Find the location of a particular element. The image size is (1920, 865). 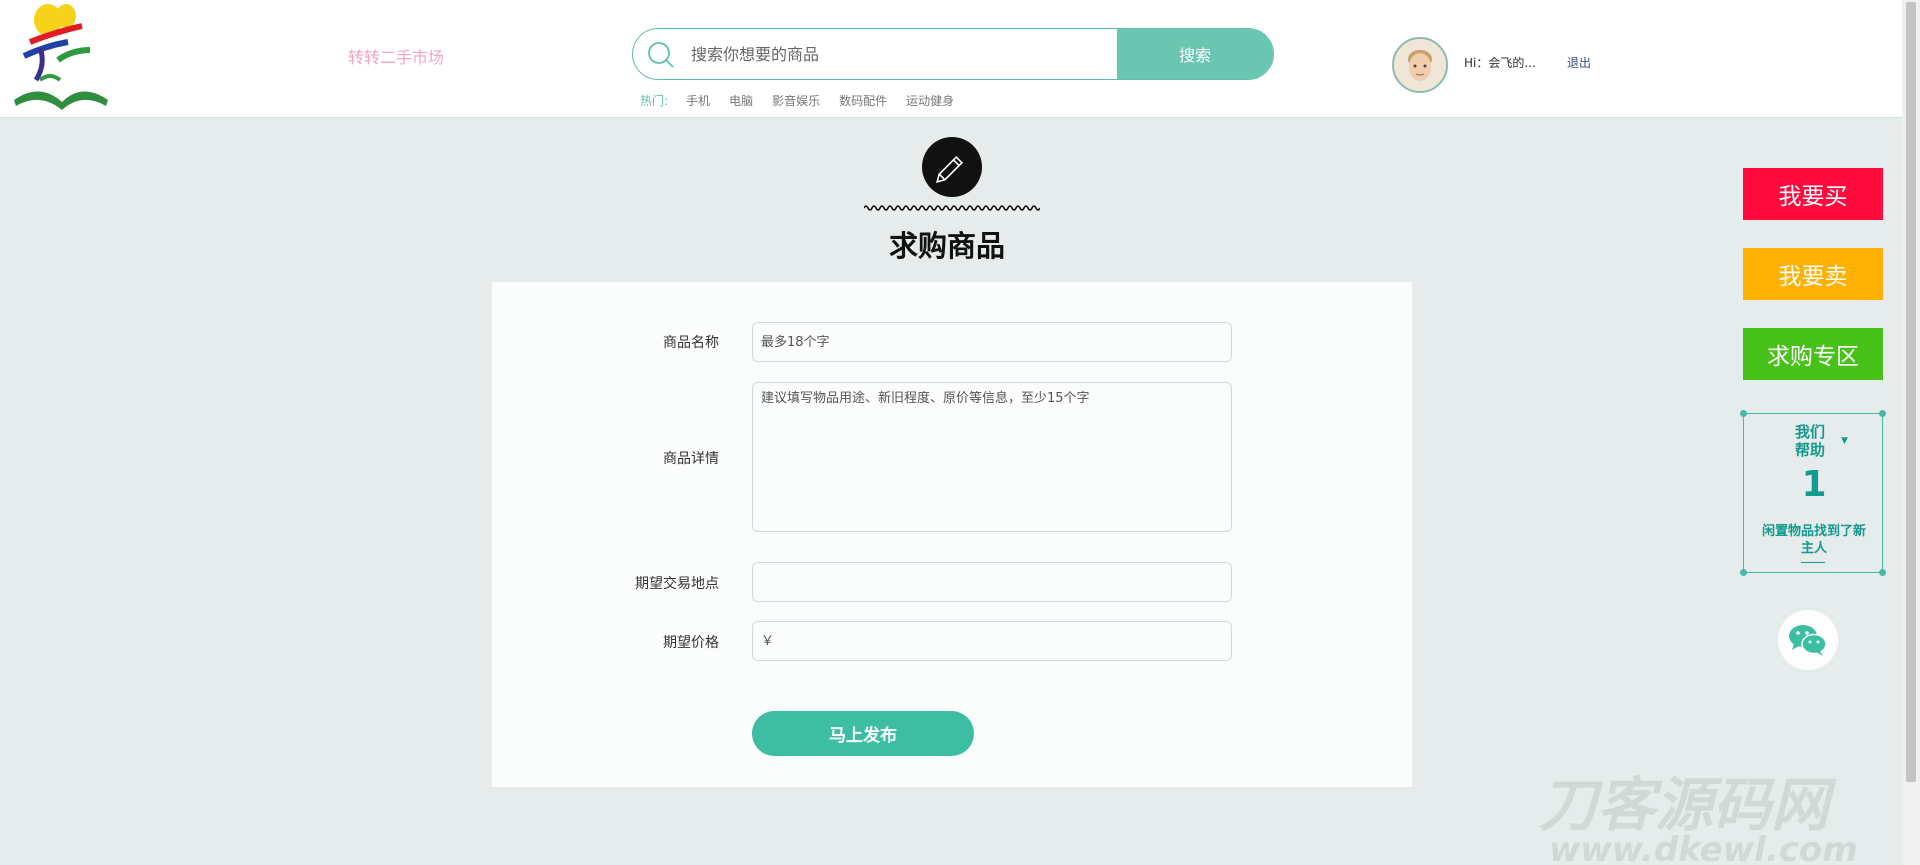

hot-link: 运动健身 is located at coordinates (930, 100).